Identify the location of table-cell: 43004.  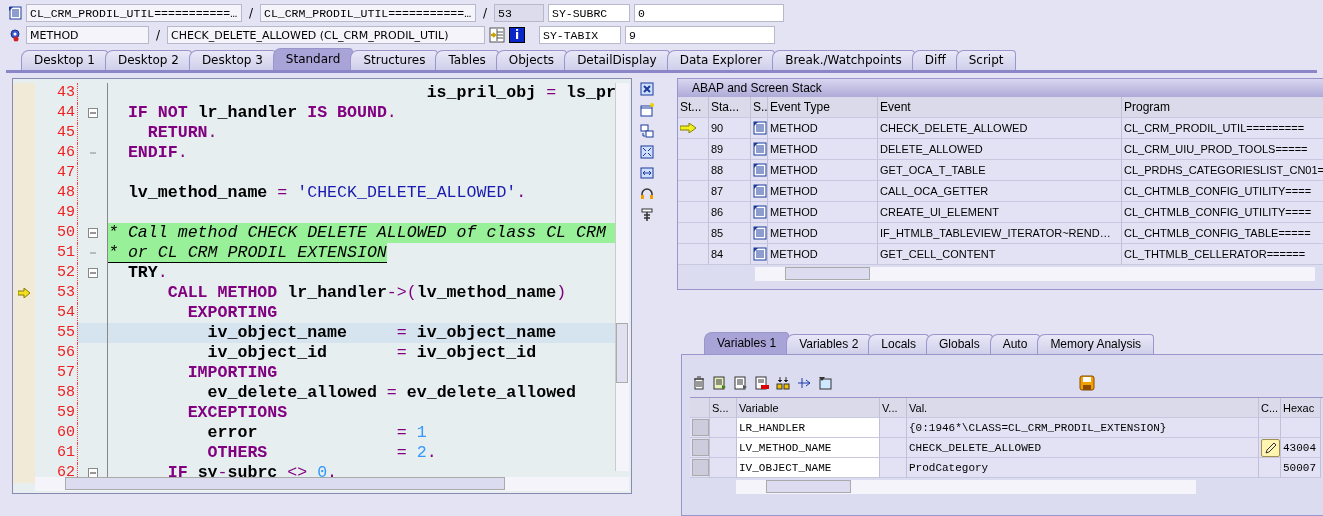
(1301, 448).